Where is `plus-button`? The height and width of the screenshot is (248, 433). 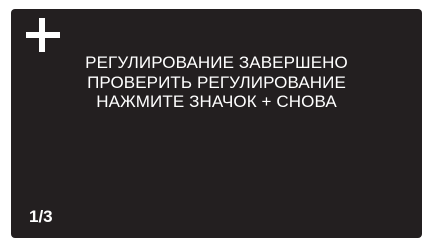 plus-button is located at coordinates (43, 35).